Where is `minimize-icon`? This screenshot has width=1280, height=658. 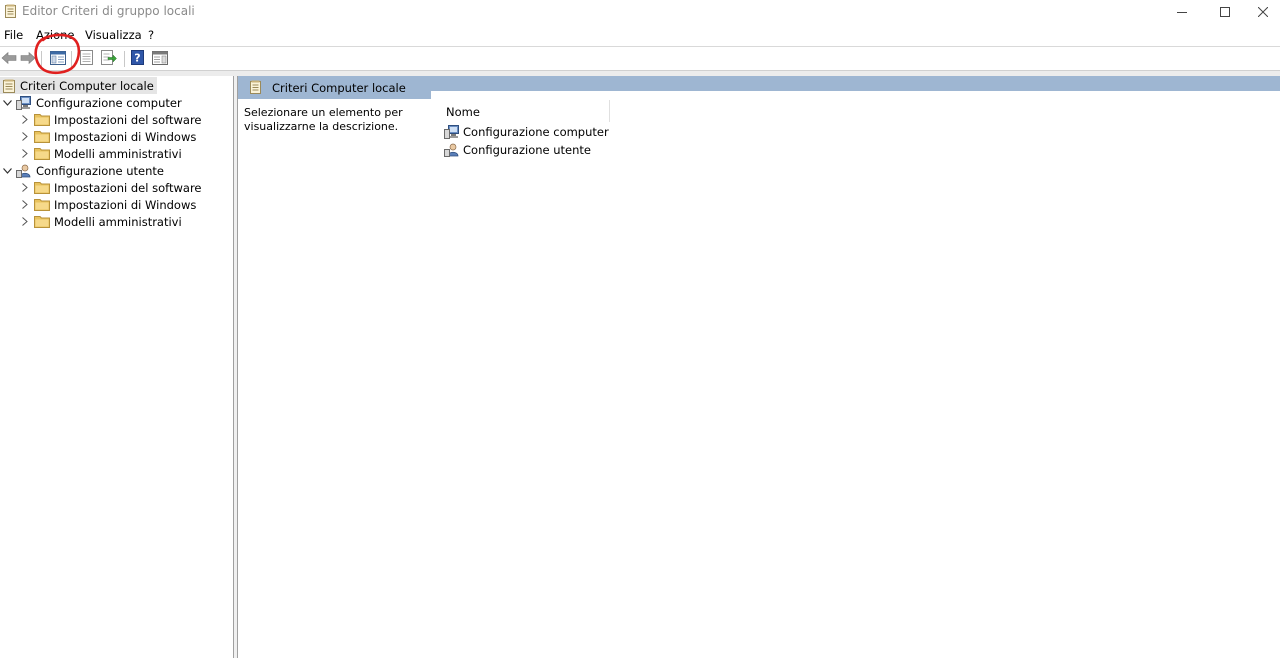
minimize-icon is located at coordinates (1182, 12).